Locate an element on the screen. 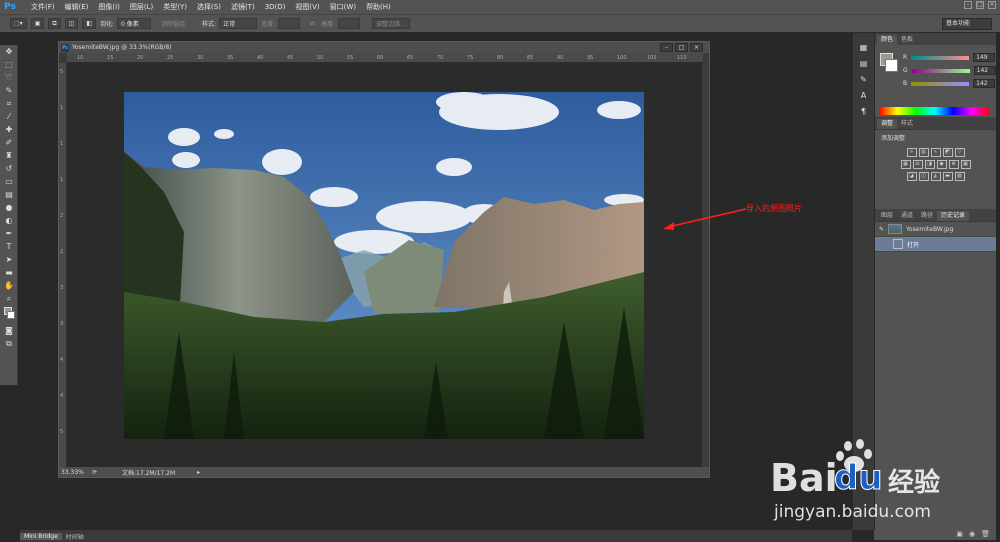 The height and width of the screenshot is (542, 1000). menu-window: 窗口(W) is located at coordinates (343, 7).